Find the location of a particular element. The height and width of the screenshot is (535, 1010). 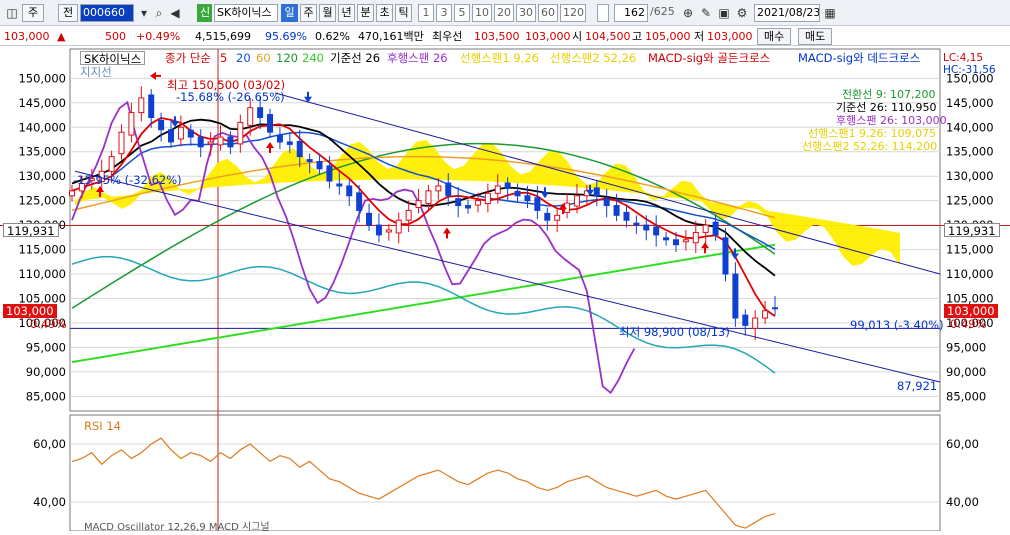

annotation-left-change: -15.95% (-32.62%) is located at coordinates (127, 180).